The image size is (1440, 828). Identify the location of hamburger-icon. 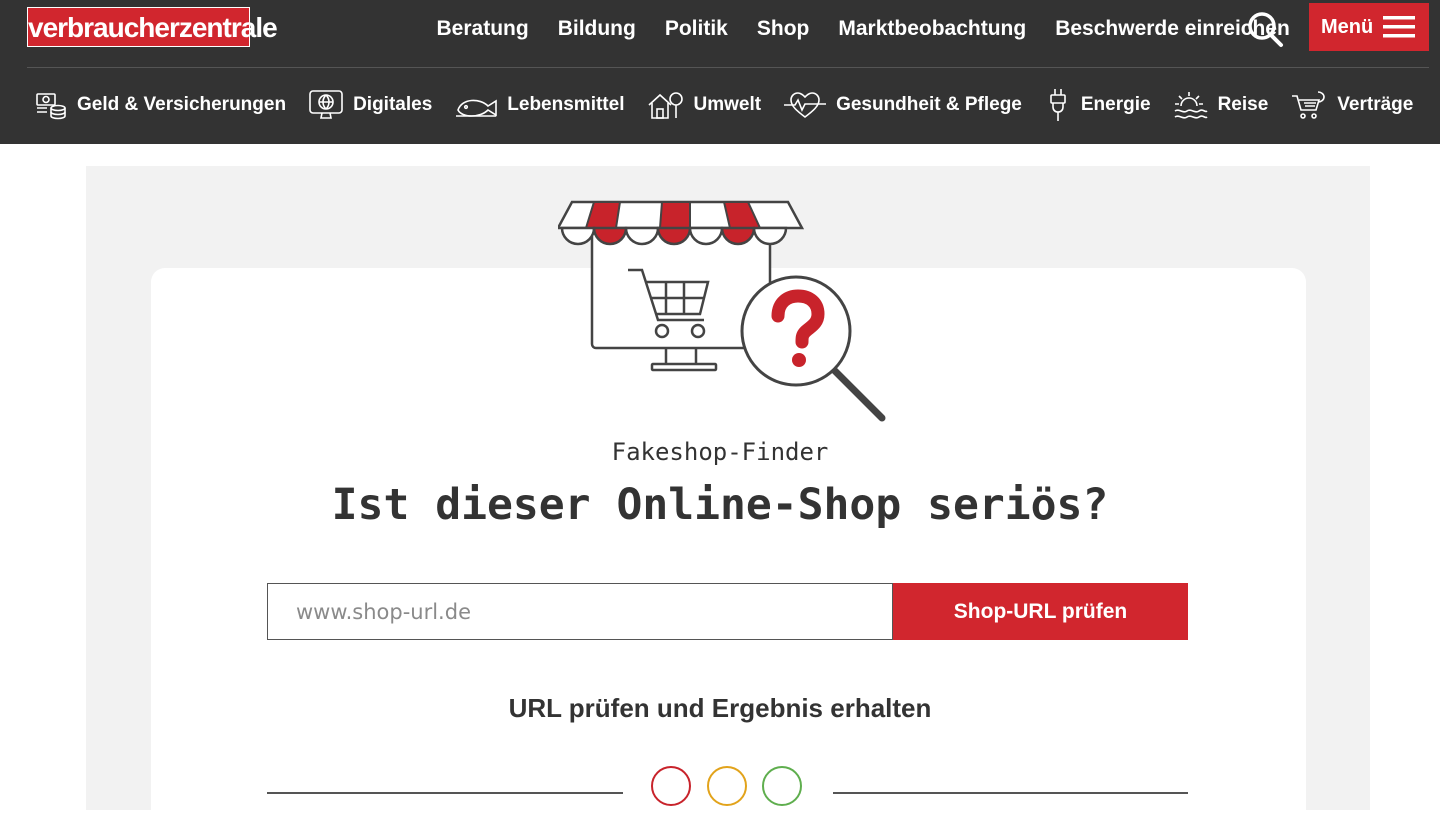
(1399, 27).